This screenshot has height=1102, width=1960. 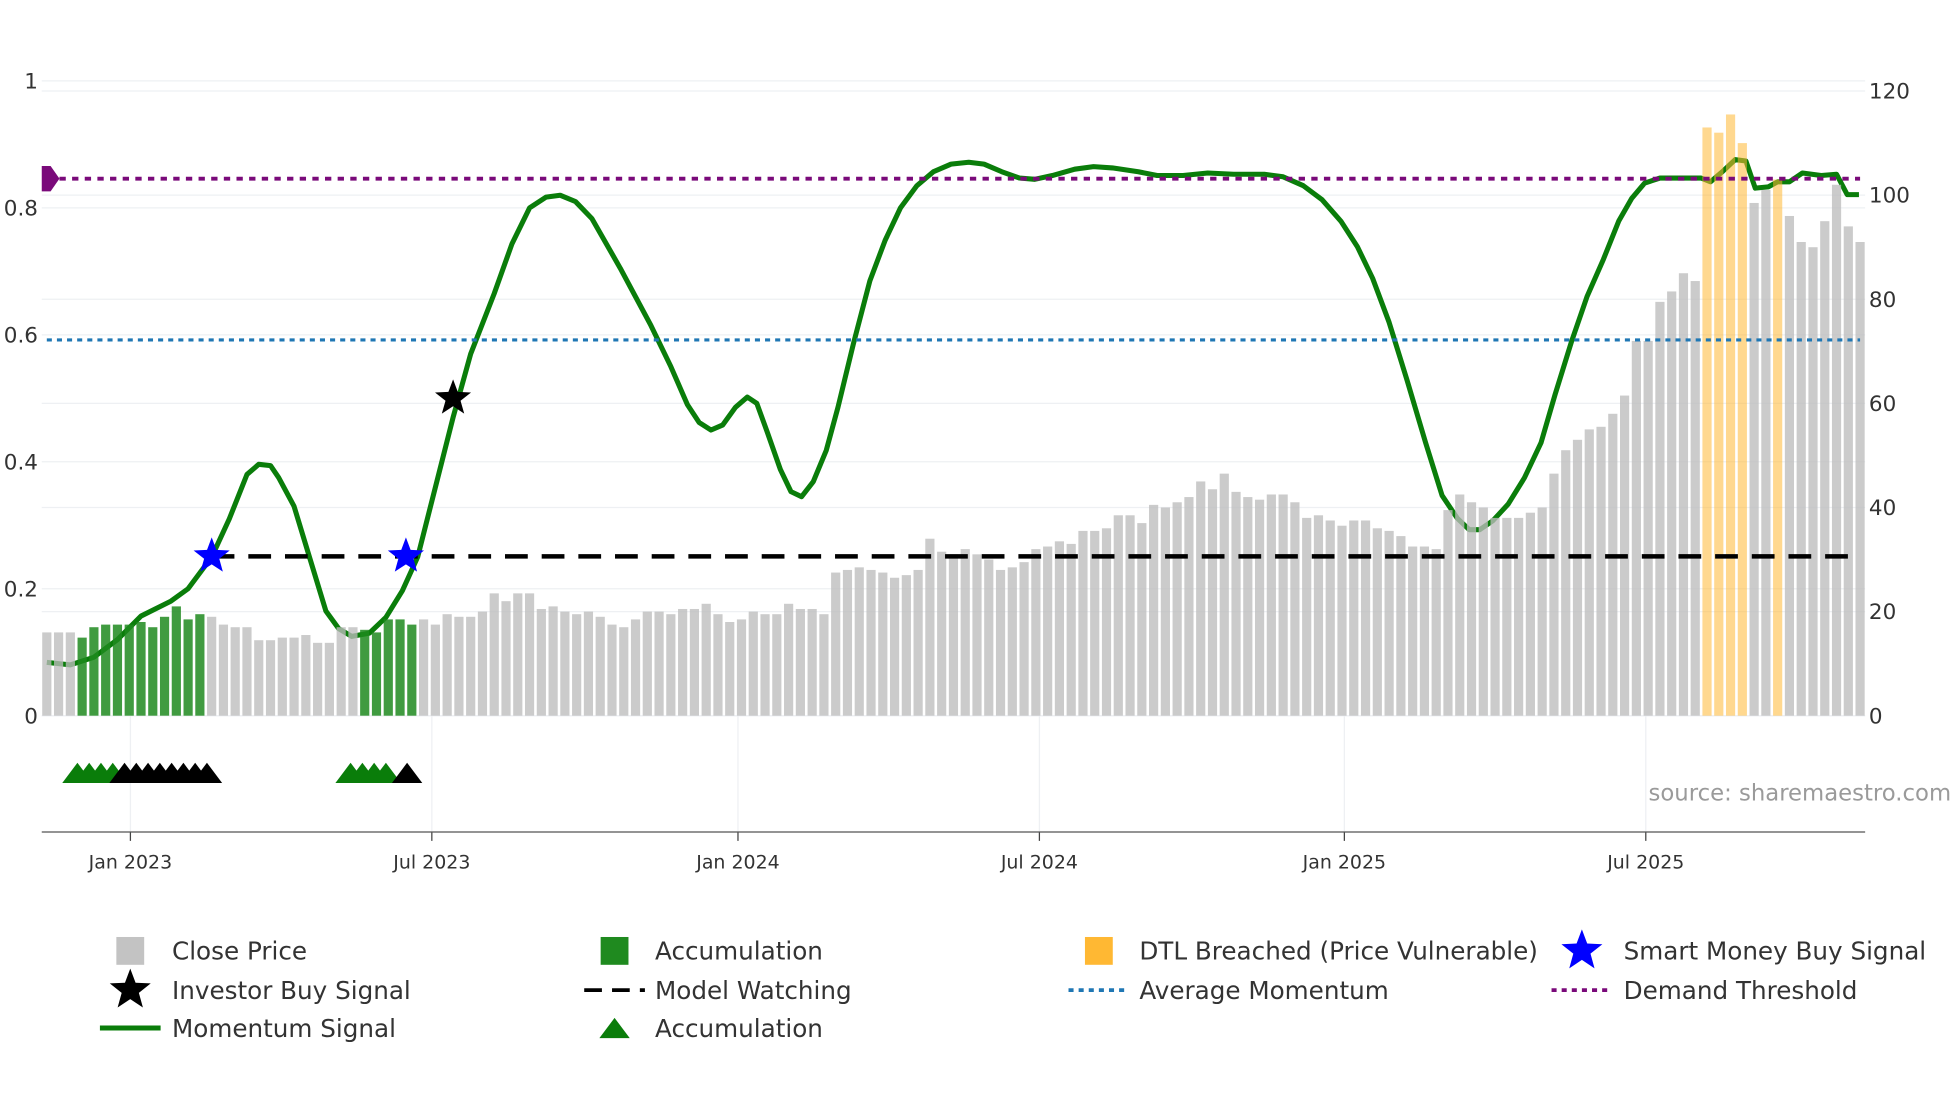 I want to click on demand-threshold-marker, so click(x=50, y=179).